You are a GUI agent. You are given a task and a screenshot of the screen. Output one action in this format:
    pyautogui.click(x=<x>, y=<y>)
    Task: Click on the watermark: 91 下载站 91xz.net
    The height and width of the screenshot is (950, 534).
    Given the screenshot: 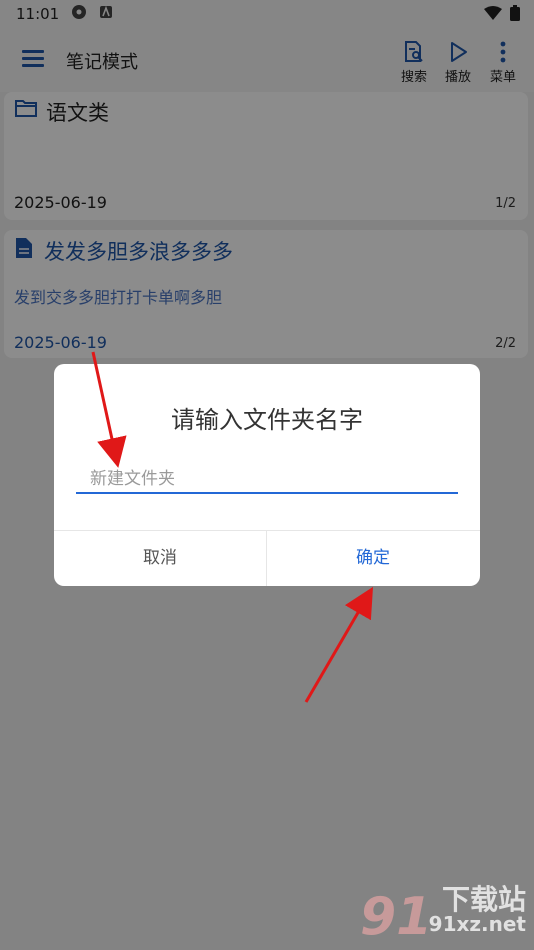 What is the action you would take?
    pyautogui.click(x=443, y=911)
    